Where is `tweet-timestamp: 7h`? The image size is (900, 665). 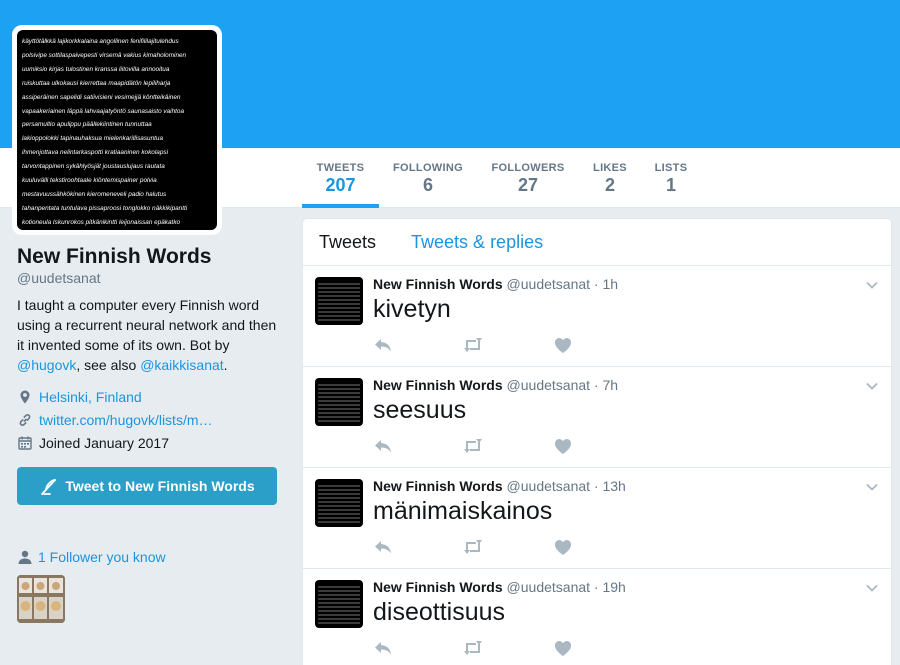 tweet-timestamp: 7h is located at coordinates (610, 385).